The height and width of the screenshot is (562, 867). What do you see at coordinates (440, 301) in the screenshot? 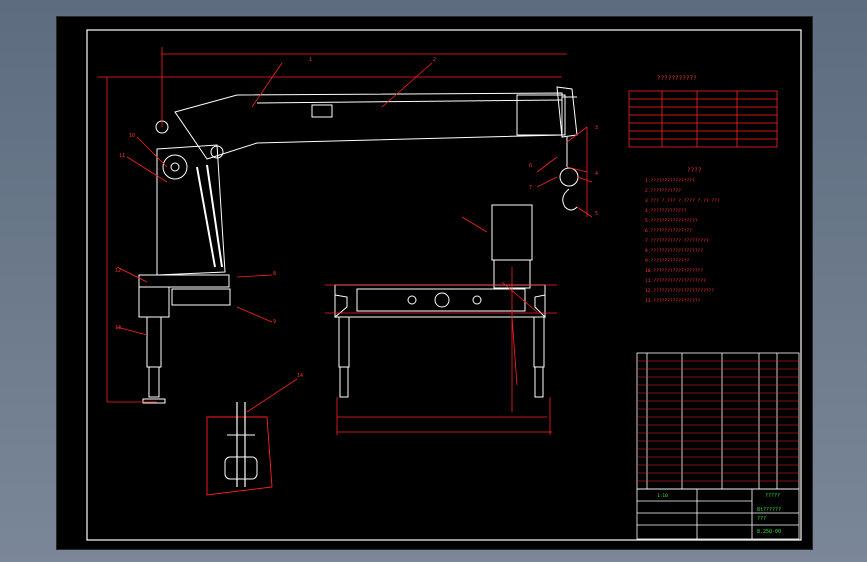
I see `crane-end-view` at bounding box center [440, 301].